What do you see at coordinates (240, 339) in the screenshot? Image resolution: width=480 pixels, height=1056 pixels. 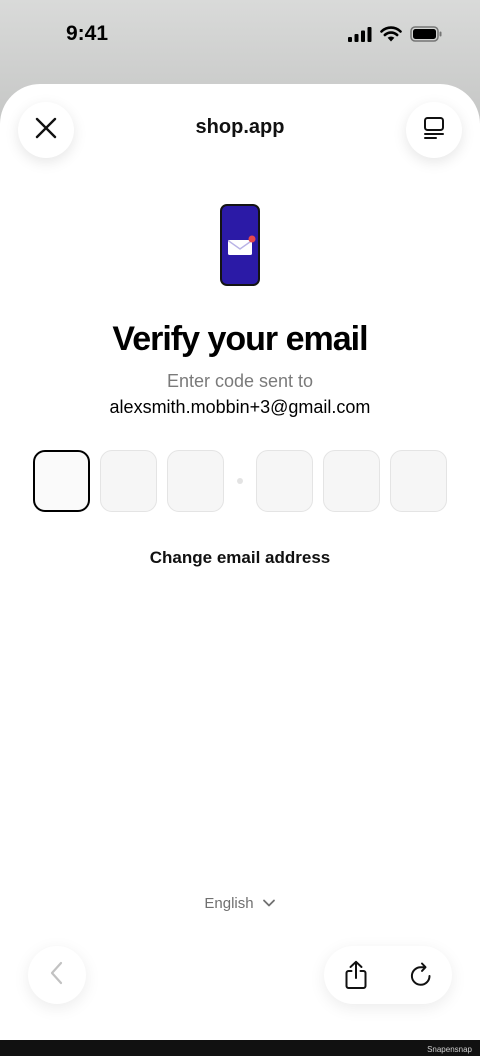 I see `page-heading: Verify your email` at bounding box center [240, 339].